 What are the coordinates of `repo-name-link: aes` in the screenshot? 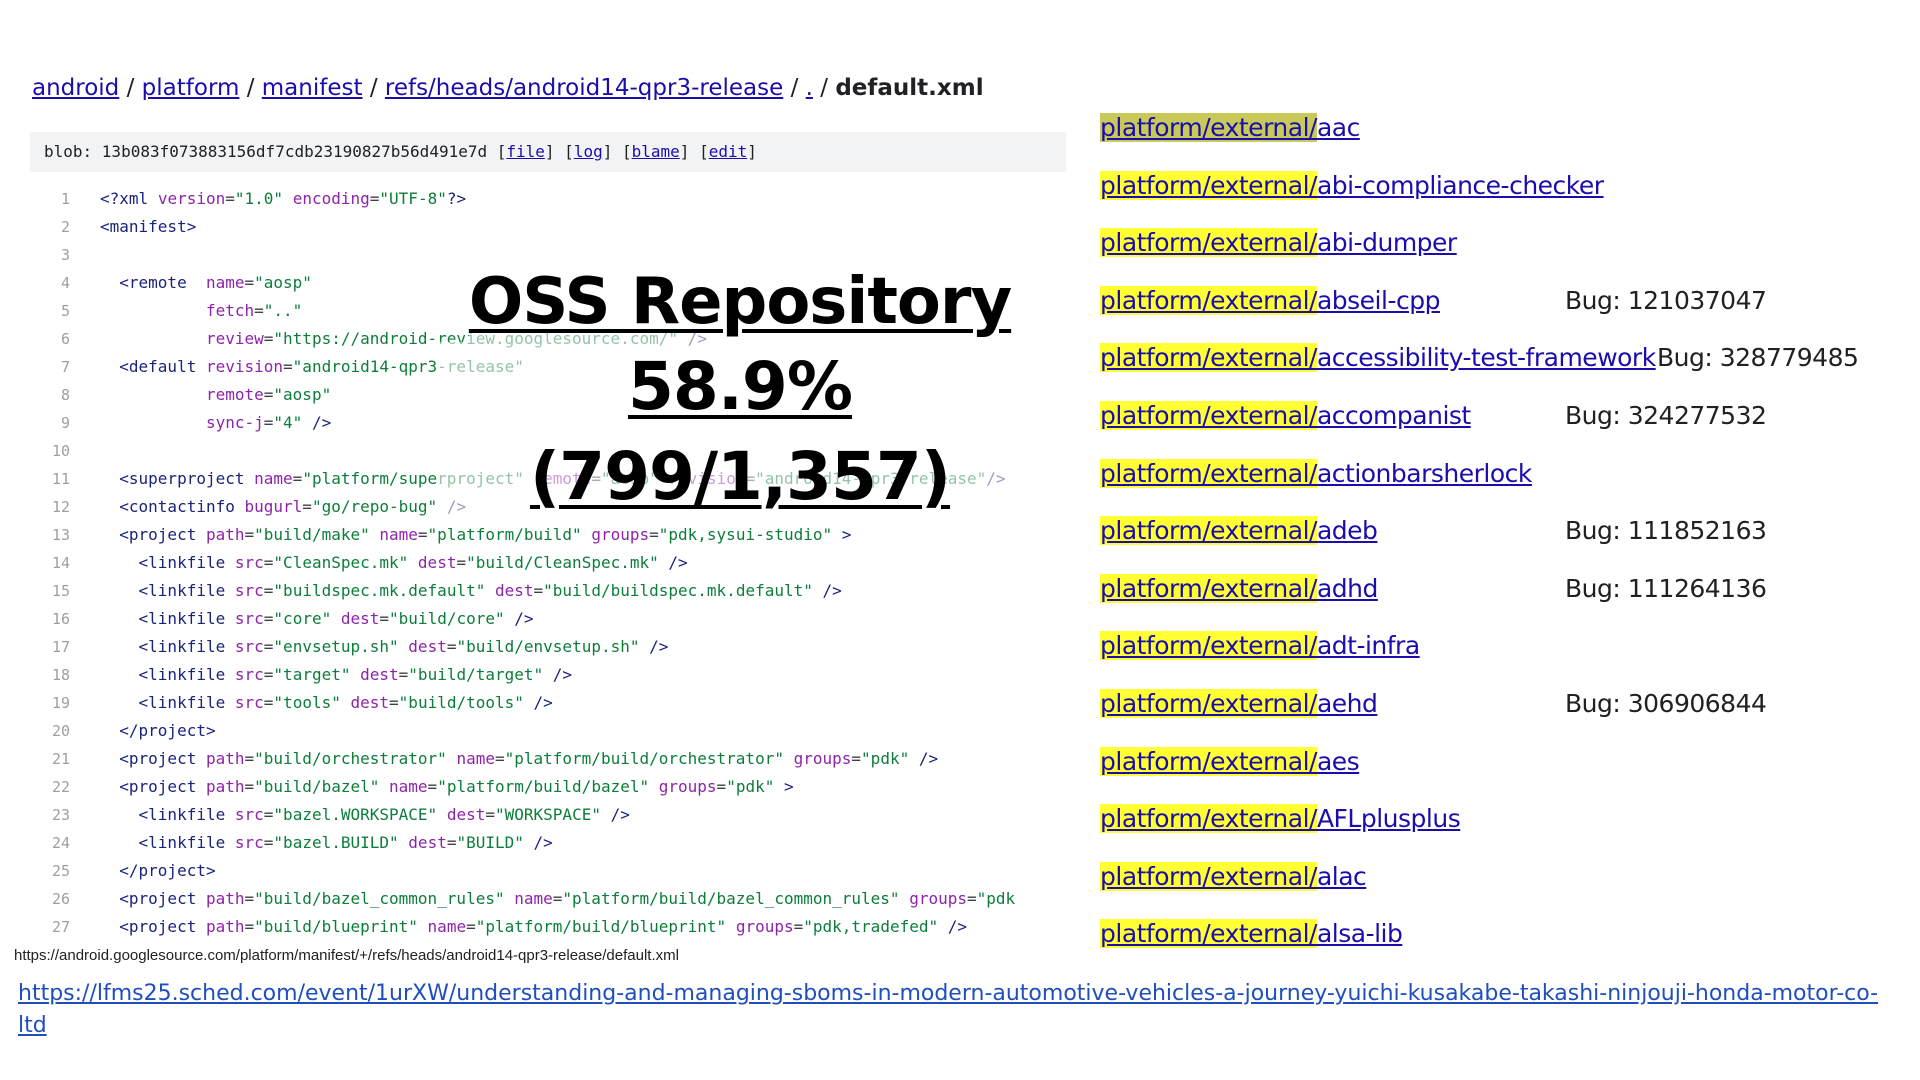 It's located at (1338, 761).